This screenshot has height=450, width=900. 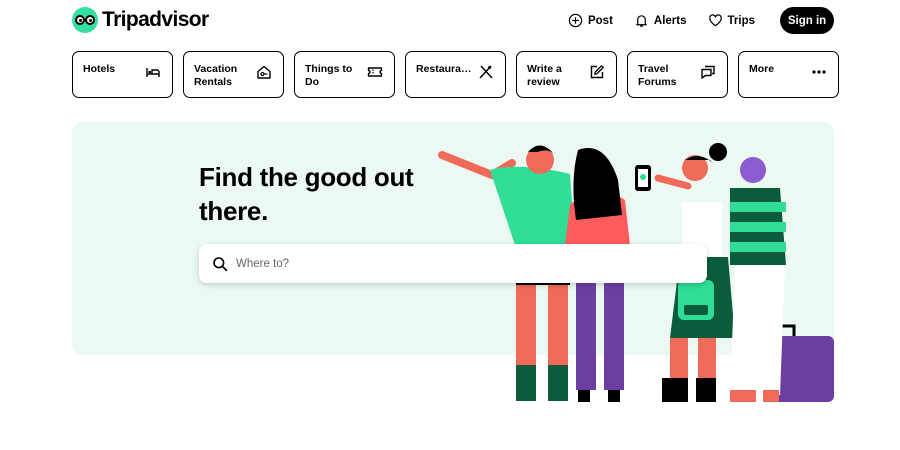 I want to click on tile-things-to-do: Things to Do, so click(x=344, y=74).